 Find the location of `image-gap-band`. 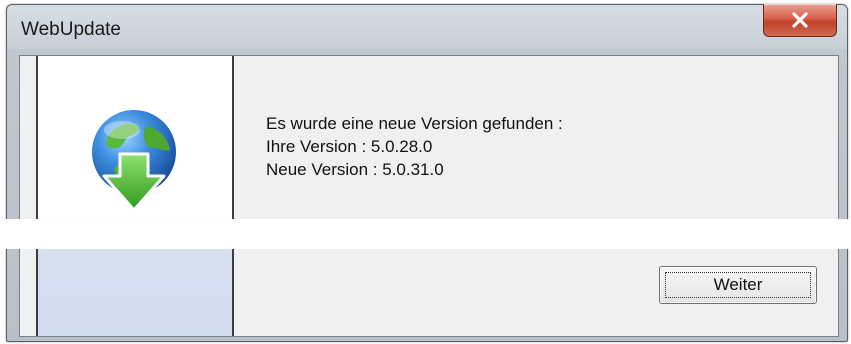

image-gap-band is located at coordinates (425, 234).